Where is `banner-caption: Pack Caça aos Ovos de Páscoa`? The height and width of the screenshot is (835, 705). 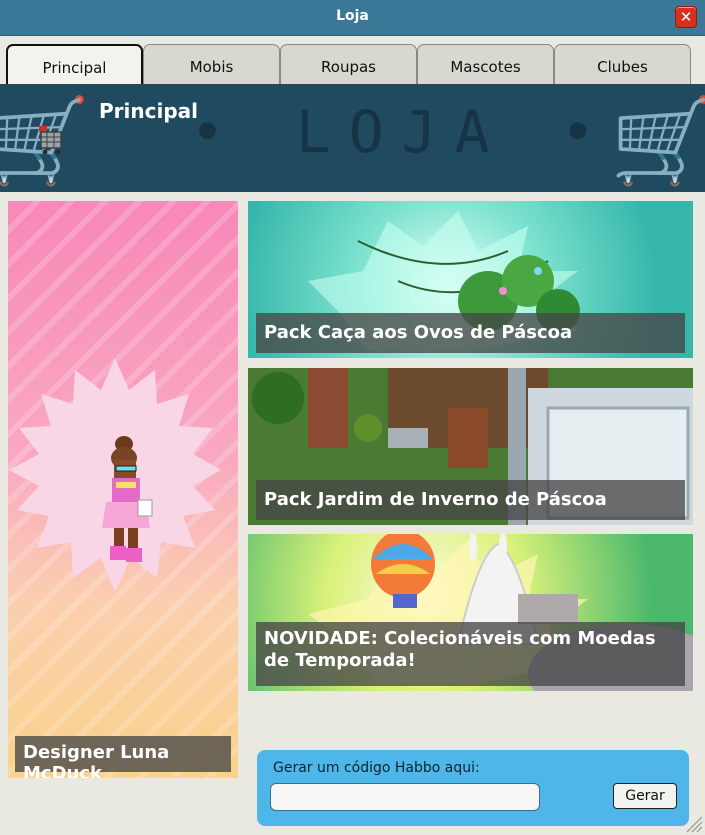 banner-caption: Pack Caça aos Ovos de Páscoa is located at coordinates (470, 333).